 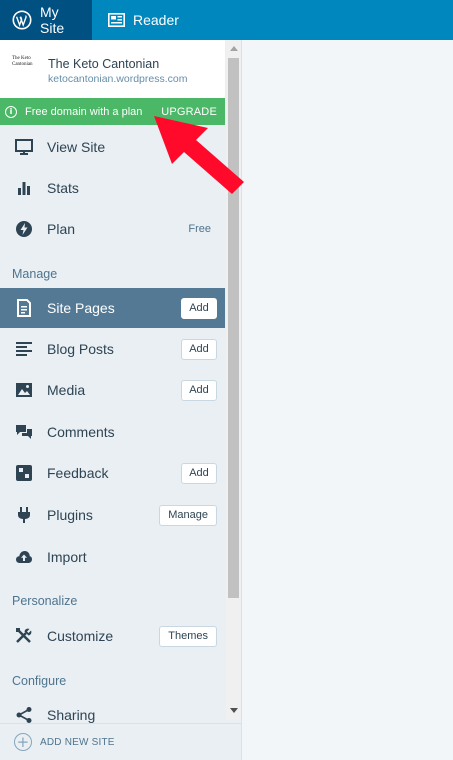 I want to click on sidebar-item-site-pages: Site Pages Add, so click(x=112, y=308).